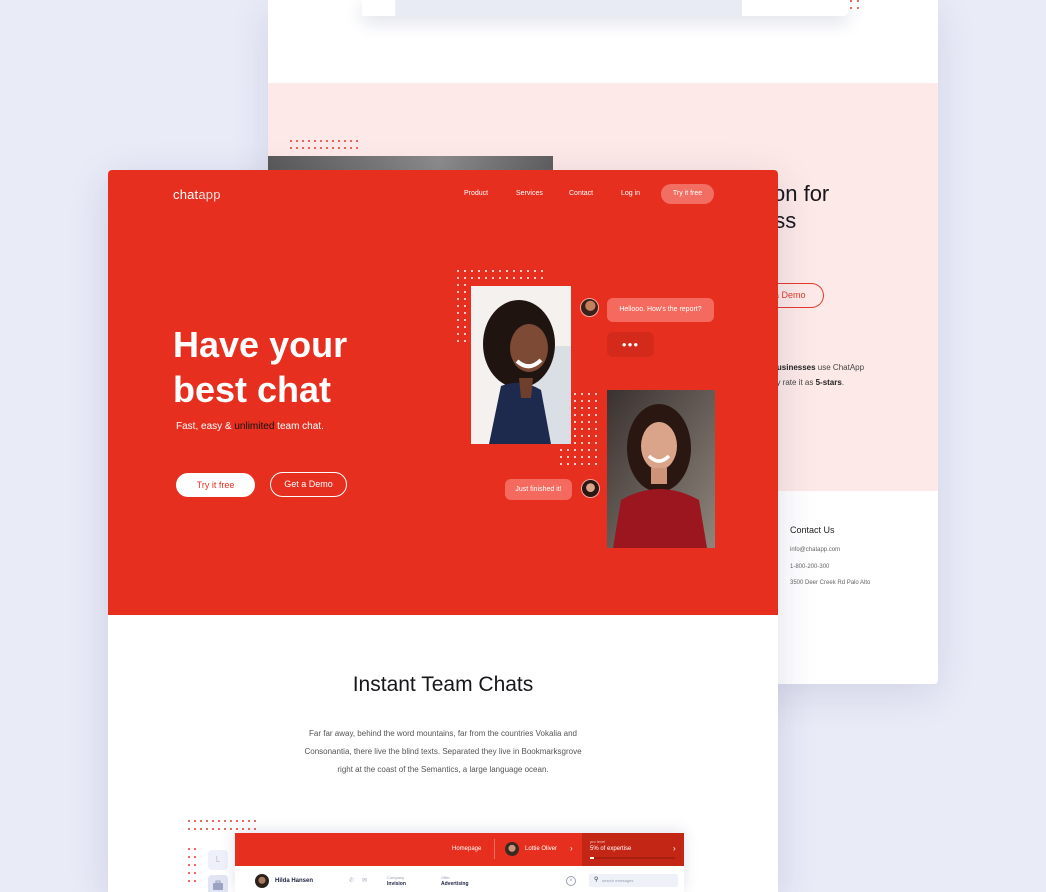 The image size is (1046, 892). Describe the element at coordinates (843, 382) in the screenshot. I see `stat-text: .` at that location.